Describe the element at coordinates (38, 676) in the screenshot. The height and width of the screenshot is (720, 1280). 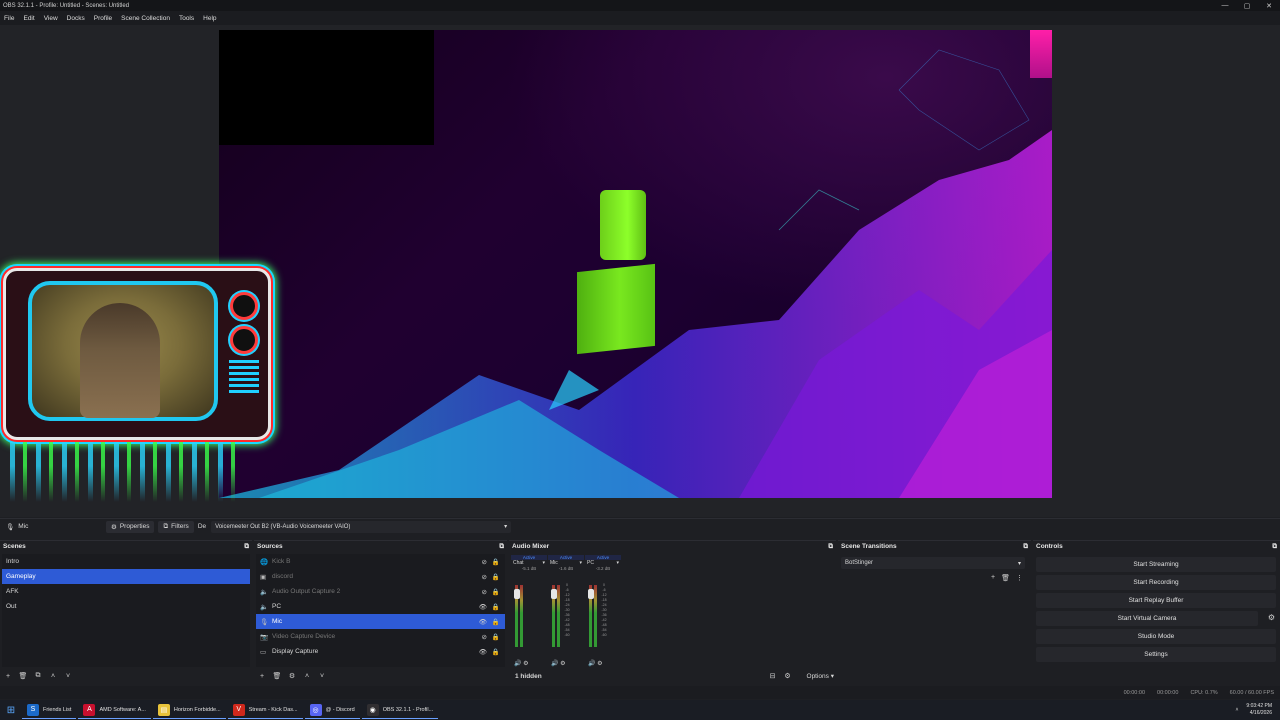
I see `scene-filters-icon: ⧉` at that location.